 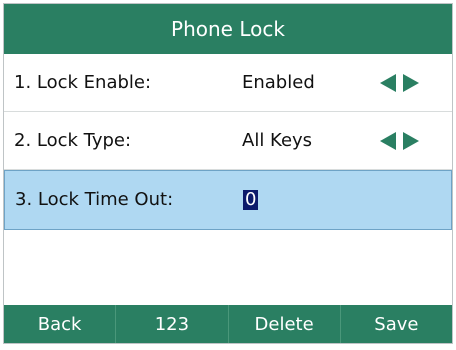 I want to click on page-title: Phone Lock, so click(x=228, y=29).